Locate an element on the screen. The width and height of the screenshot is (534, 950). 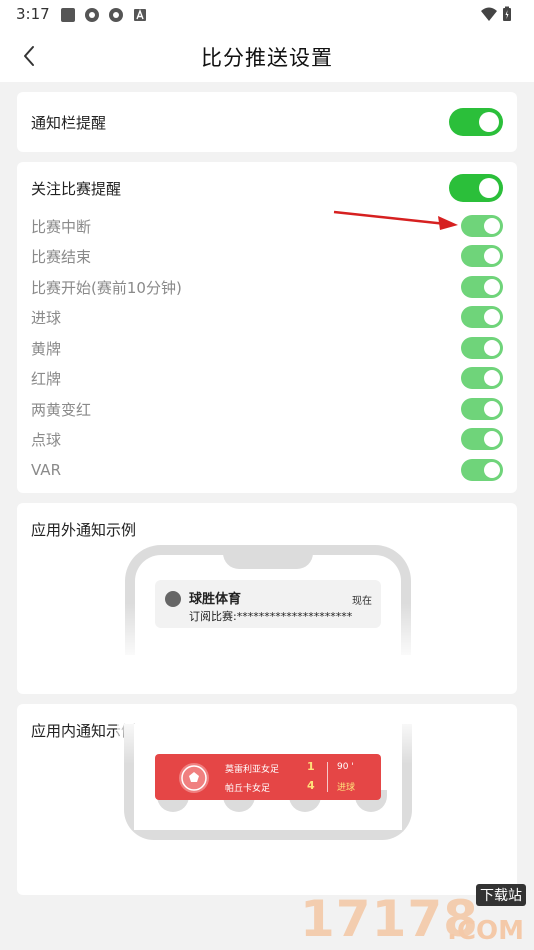
setting-label: 进球 is located at coordinates (46, 317).